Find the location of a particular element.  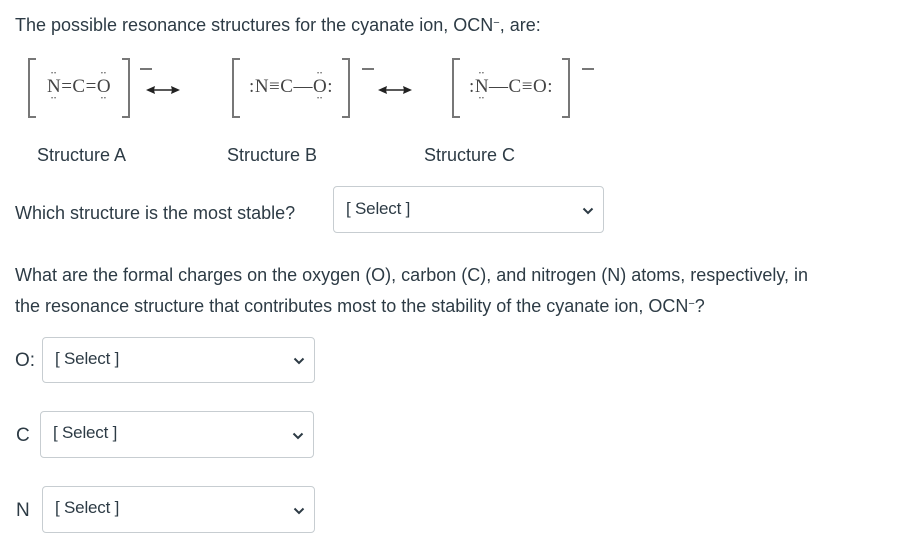

structure-c-charge is located at coordinates (588, 69).